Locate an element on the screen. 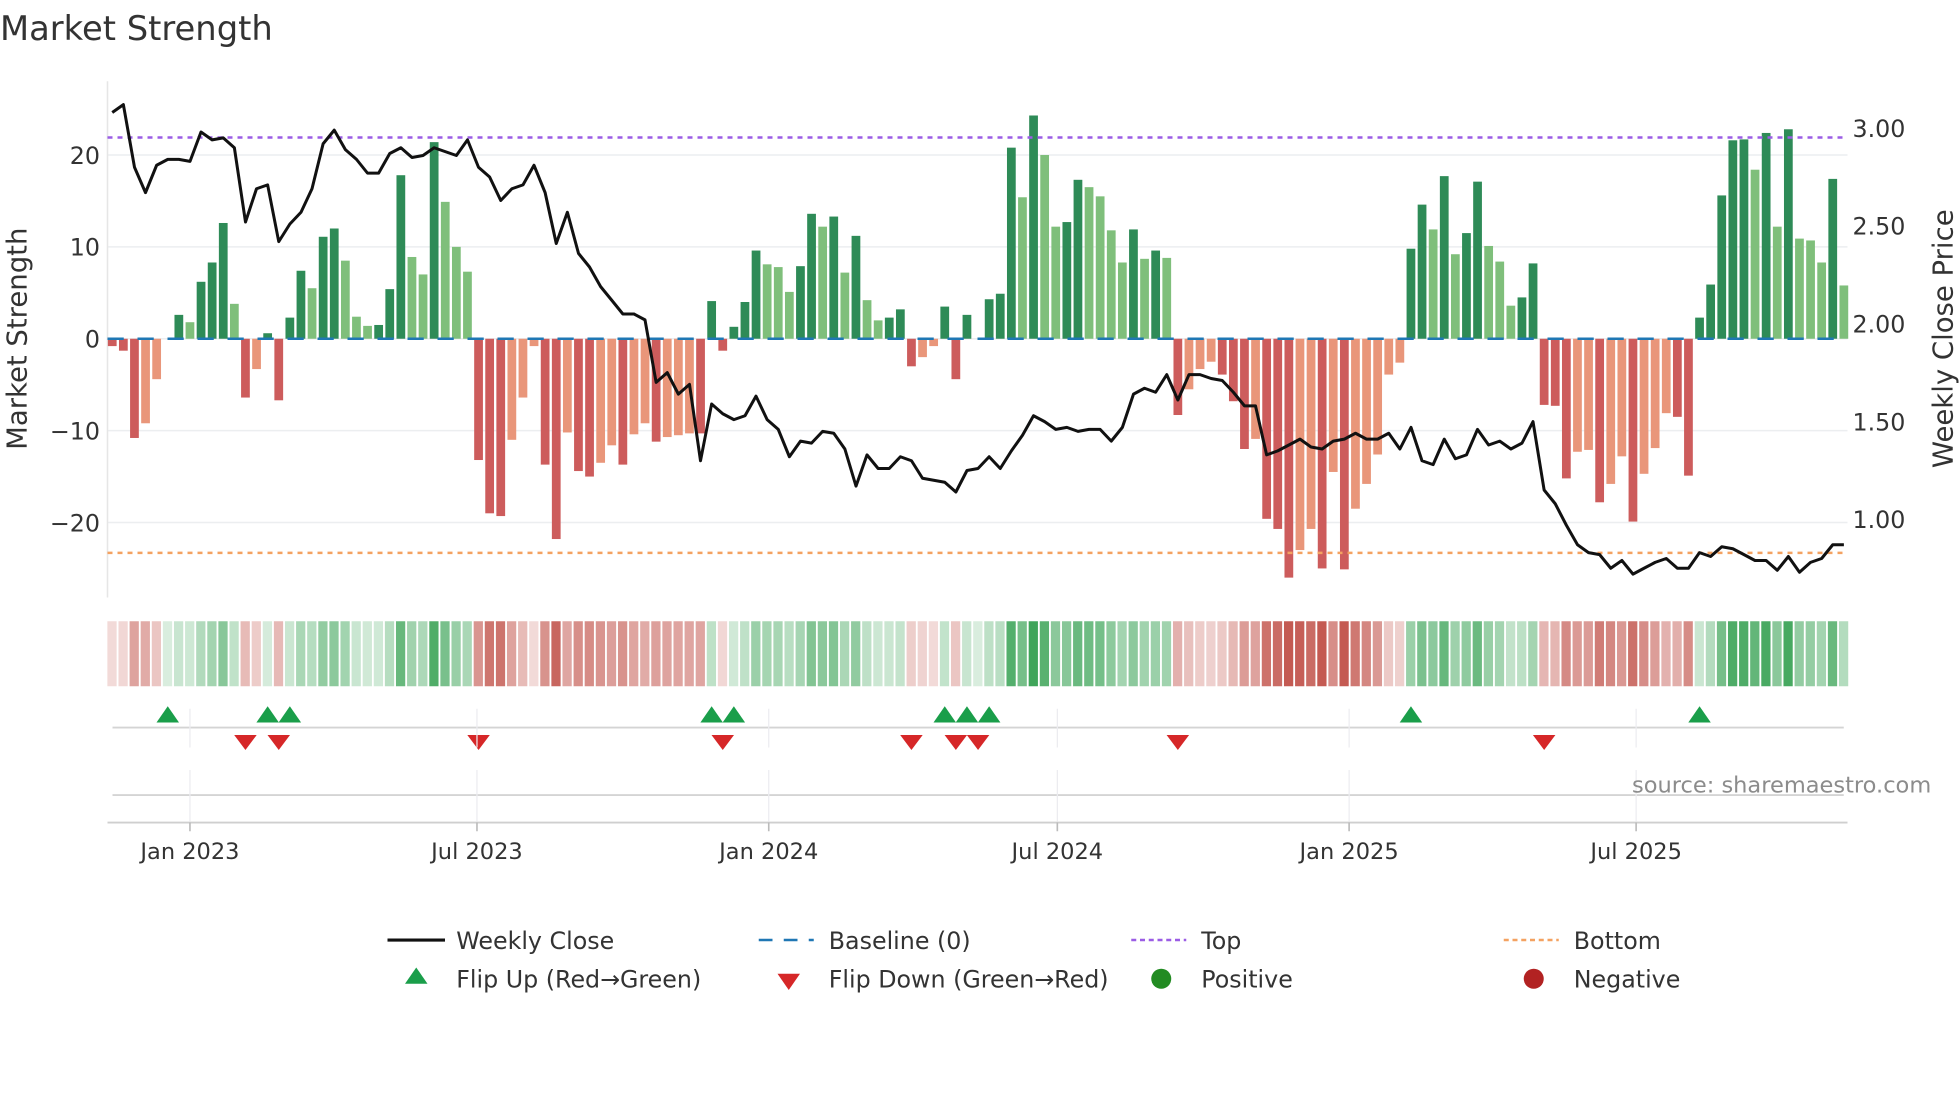 This screenshot has width=1960, height=1102. y-tick-label: 10 is located at coordinates (85, 248).